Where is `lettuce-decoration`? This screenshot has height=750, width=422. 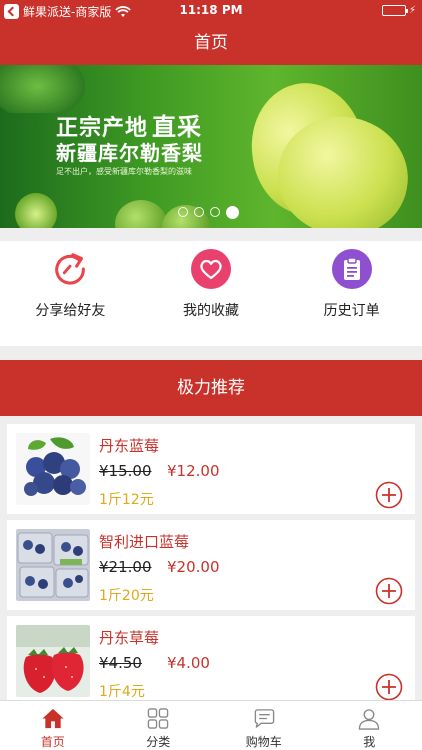
lettuce-decoration is located at coordinates (42, 89).